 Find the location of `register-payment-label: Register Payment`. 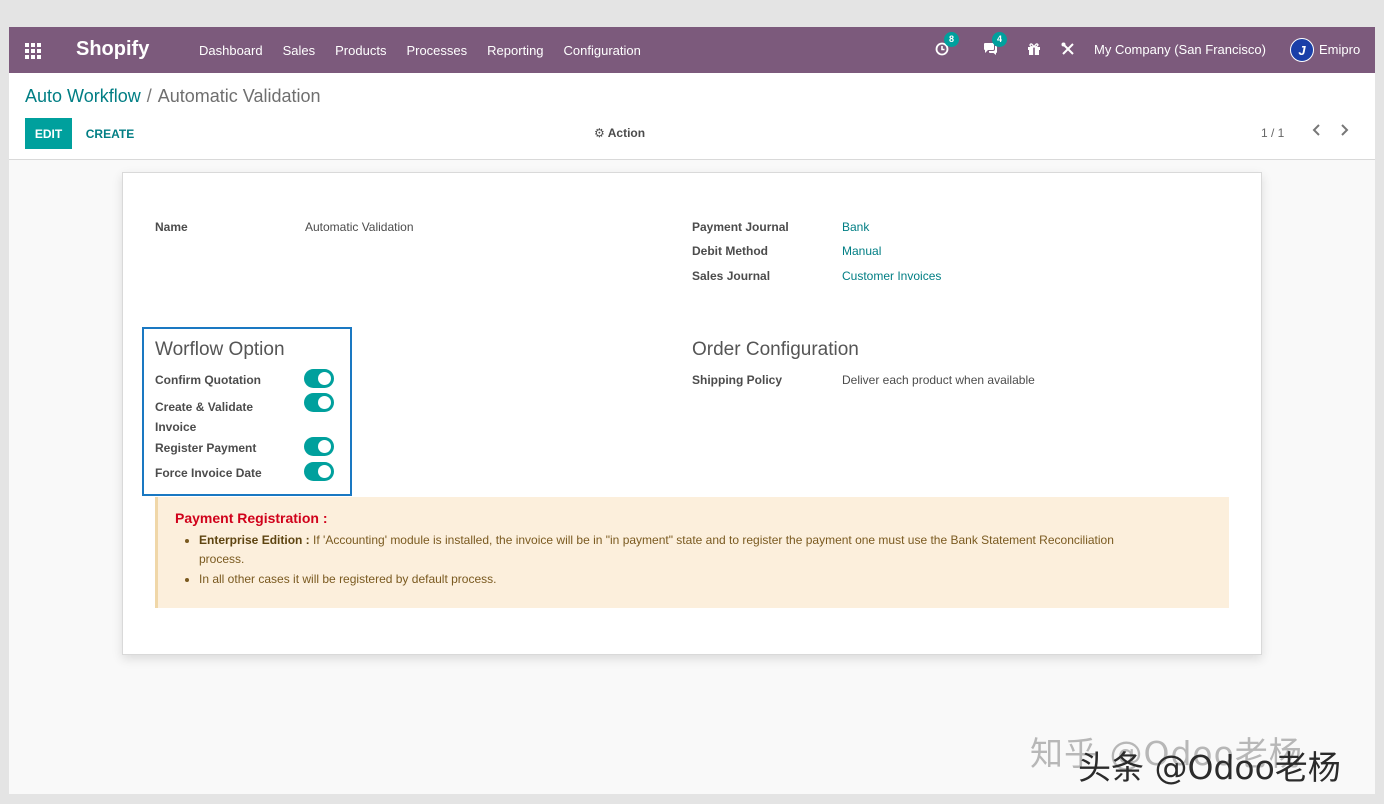

register-payment-label: Register Payment is located at coordinates (206, 448).